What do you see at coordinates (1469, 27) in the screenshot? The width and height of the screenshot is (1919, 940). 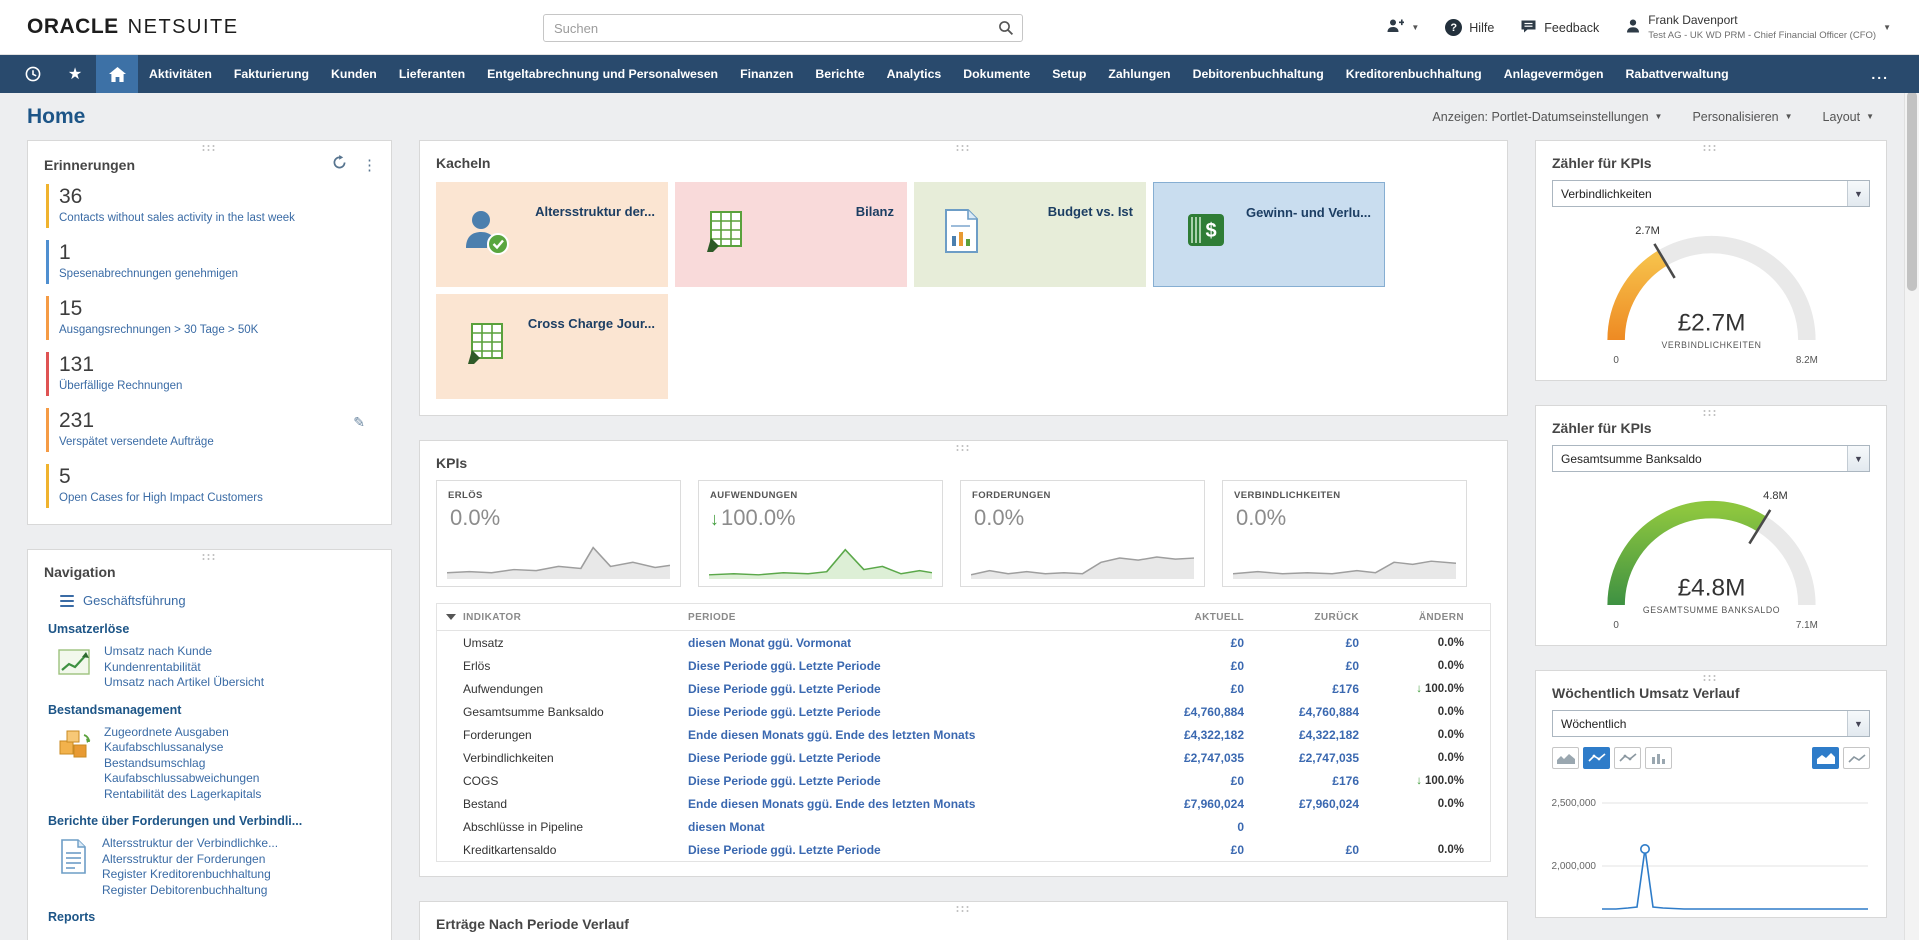 I see `help-button: ? Hilfe` at bounding box center [1469, 27].